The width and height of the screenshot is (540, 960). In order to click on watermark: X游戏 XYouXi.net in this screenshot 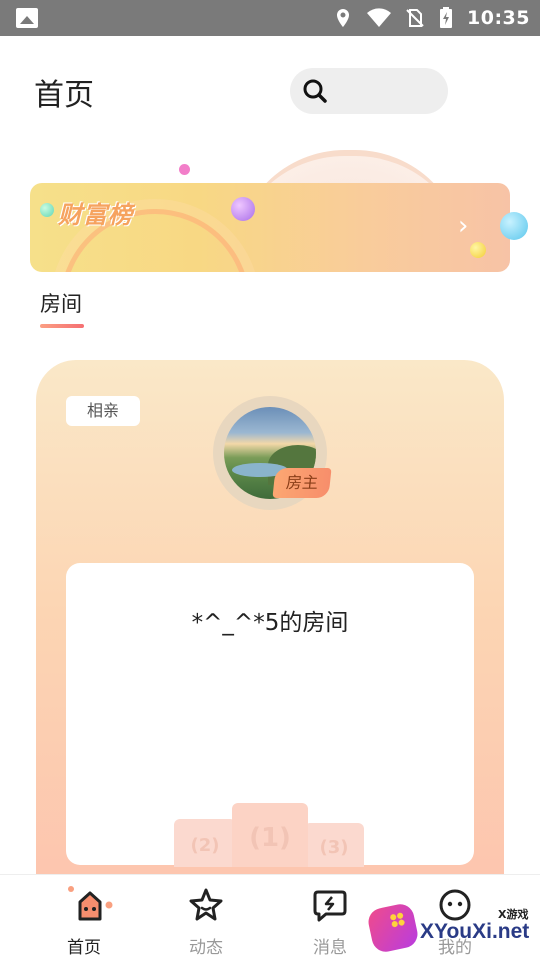, I will do `click(452, 930)`.